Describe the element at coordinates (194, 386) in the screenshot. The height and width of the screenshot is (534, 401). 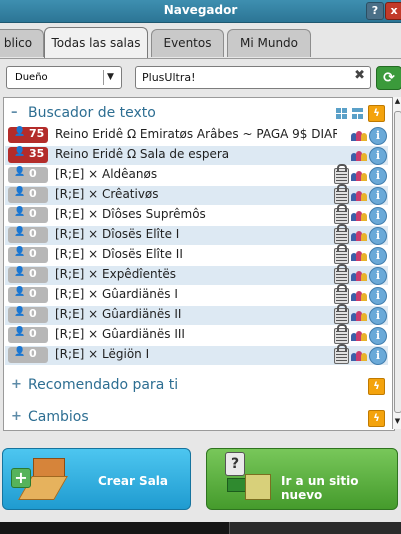
I see `section-recommended: + Recomendado para ti` at that location.